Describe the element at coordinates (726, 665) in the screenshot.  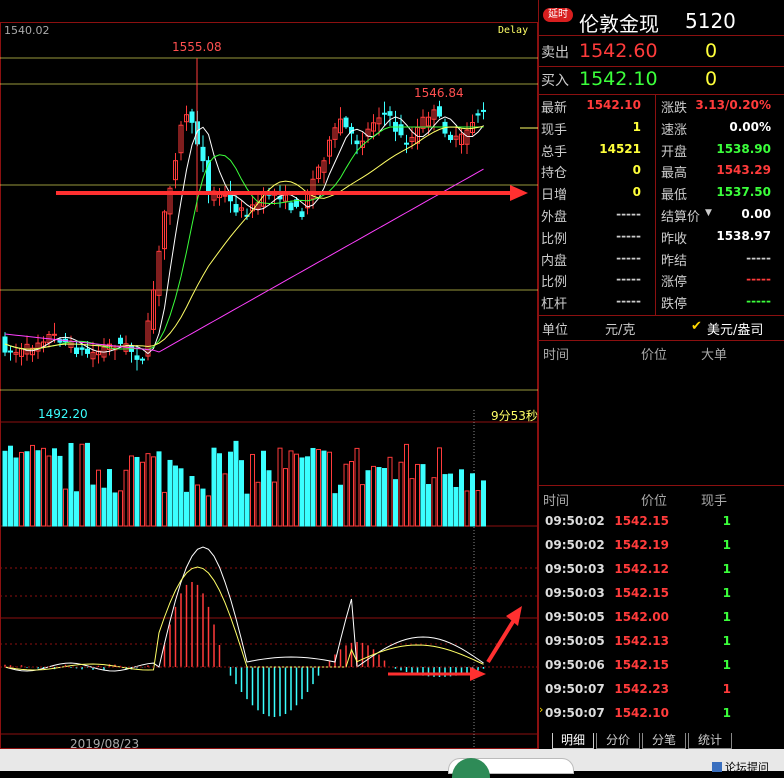
I see `tick-qty: 1` at that location.